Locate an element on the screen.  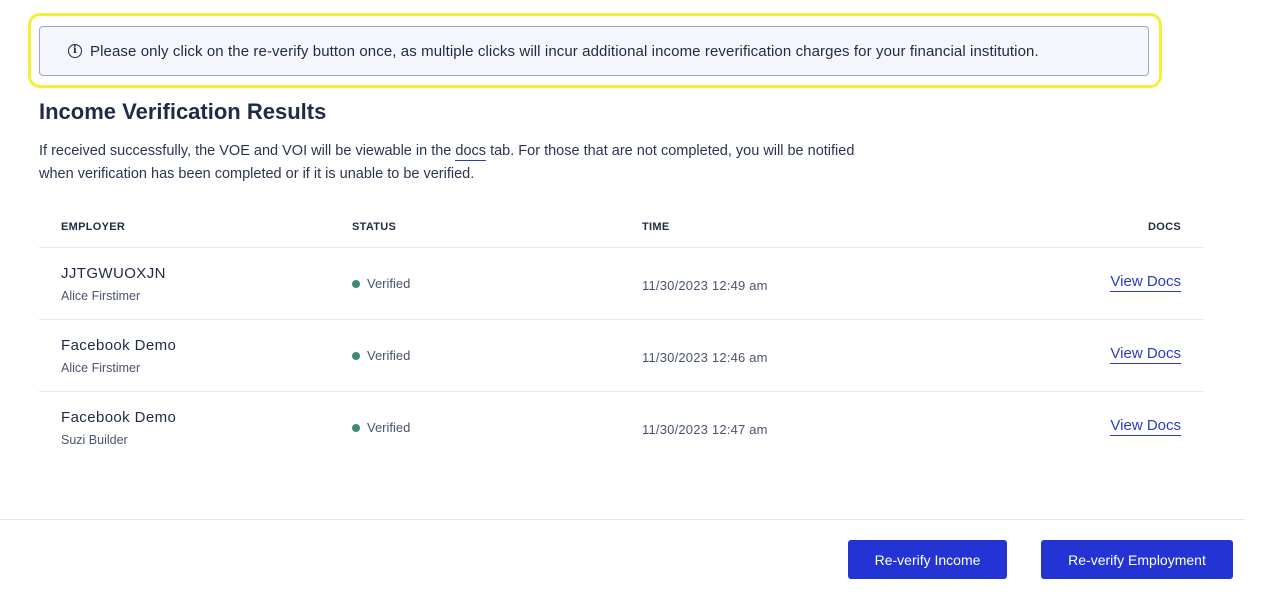
column-header-status: STATUS is located at coordinates (374, 227).